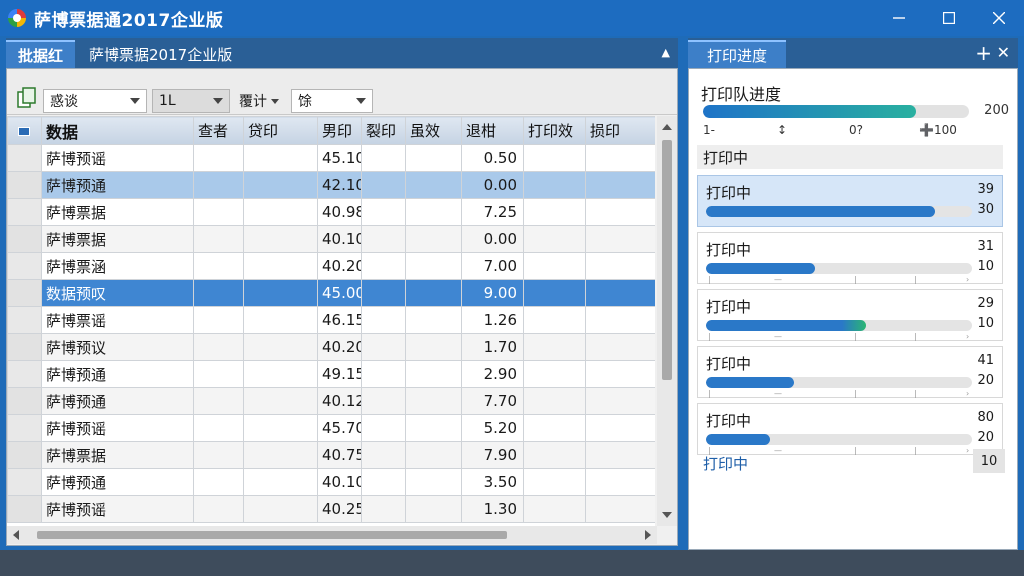 This screenshot has height=576, width=1024. I want to click on table-cell: 45.70, so click(339, 428).